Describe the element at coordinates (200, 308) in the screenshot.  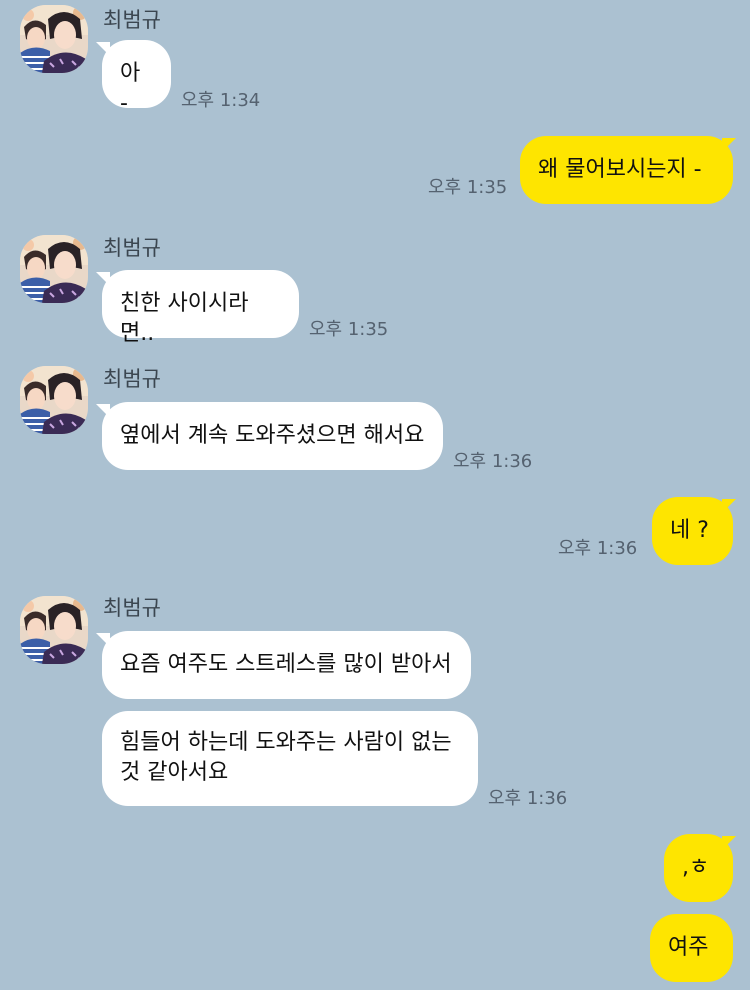
I see `message-bubble-incoming: 친한 사이시라면..` at that location.